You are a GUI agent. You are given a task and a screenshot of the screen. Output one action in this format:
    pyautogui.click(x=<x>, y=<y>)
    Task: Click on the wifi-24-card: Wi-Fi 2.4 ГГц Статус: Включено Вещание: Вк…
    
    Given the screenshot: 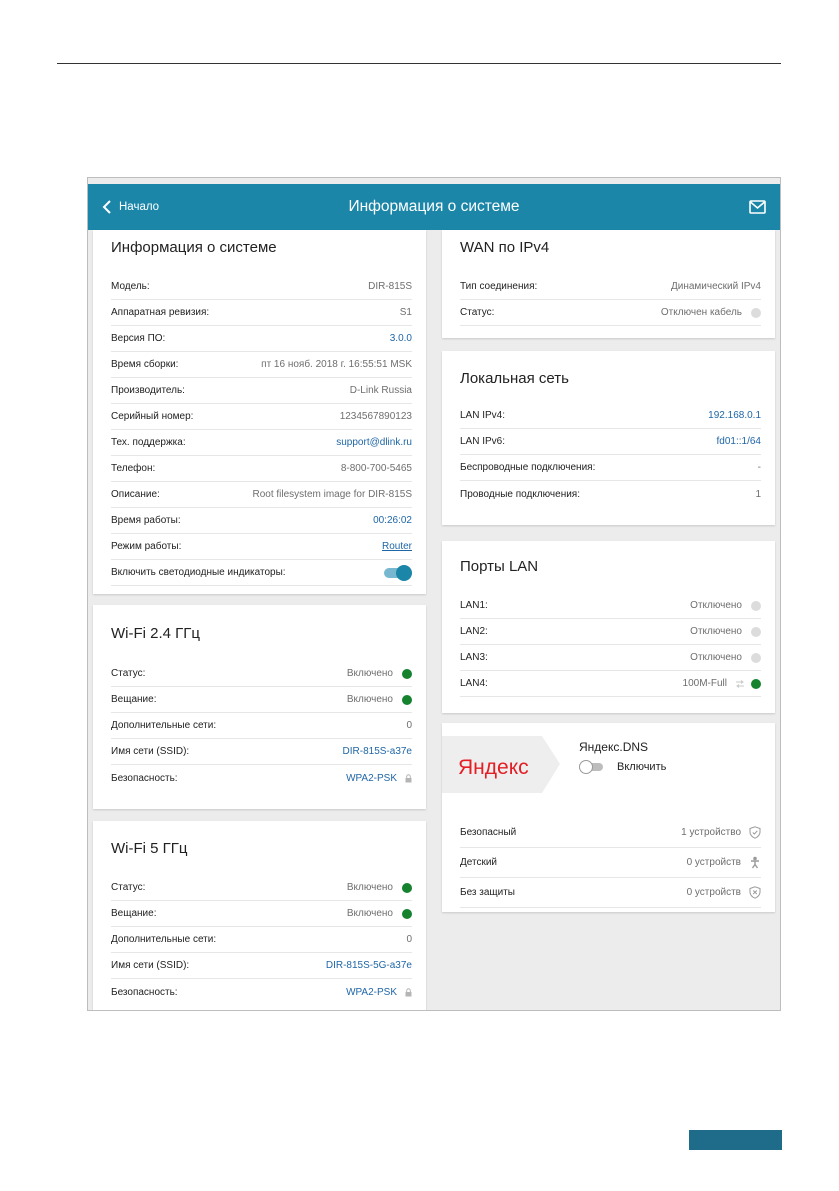 What is the action you would take?
    pyautogui.click(x=259, y=707)
    